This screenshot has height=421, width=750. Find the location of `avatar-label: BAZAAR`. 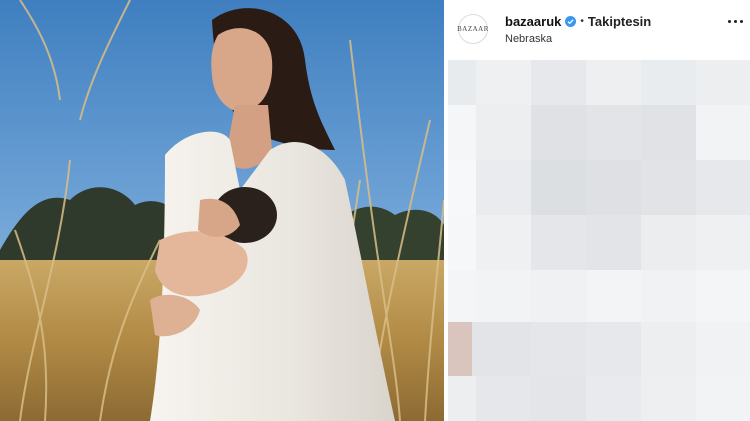

avatar-label: BAZAAR is located at coordinates (473, 29).